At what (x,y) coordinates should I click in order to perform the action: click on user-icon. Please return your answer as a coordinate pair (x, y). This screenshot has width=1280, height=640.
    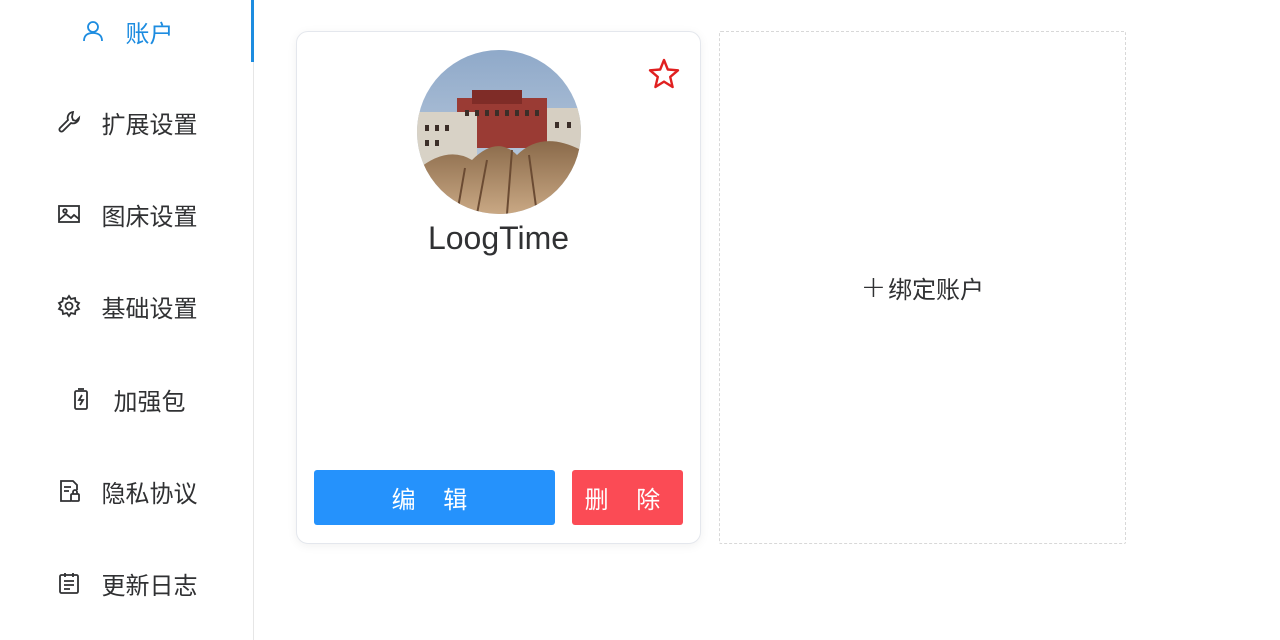
    Looking at the image, I should click on (93, 31).